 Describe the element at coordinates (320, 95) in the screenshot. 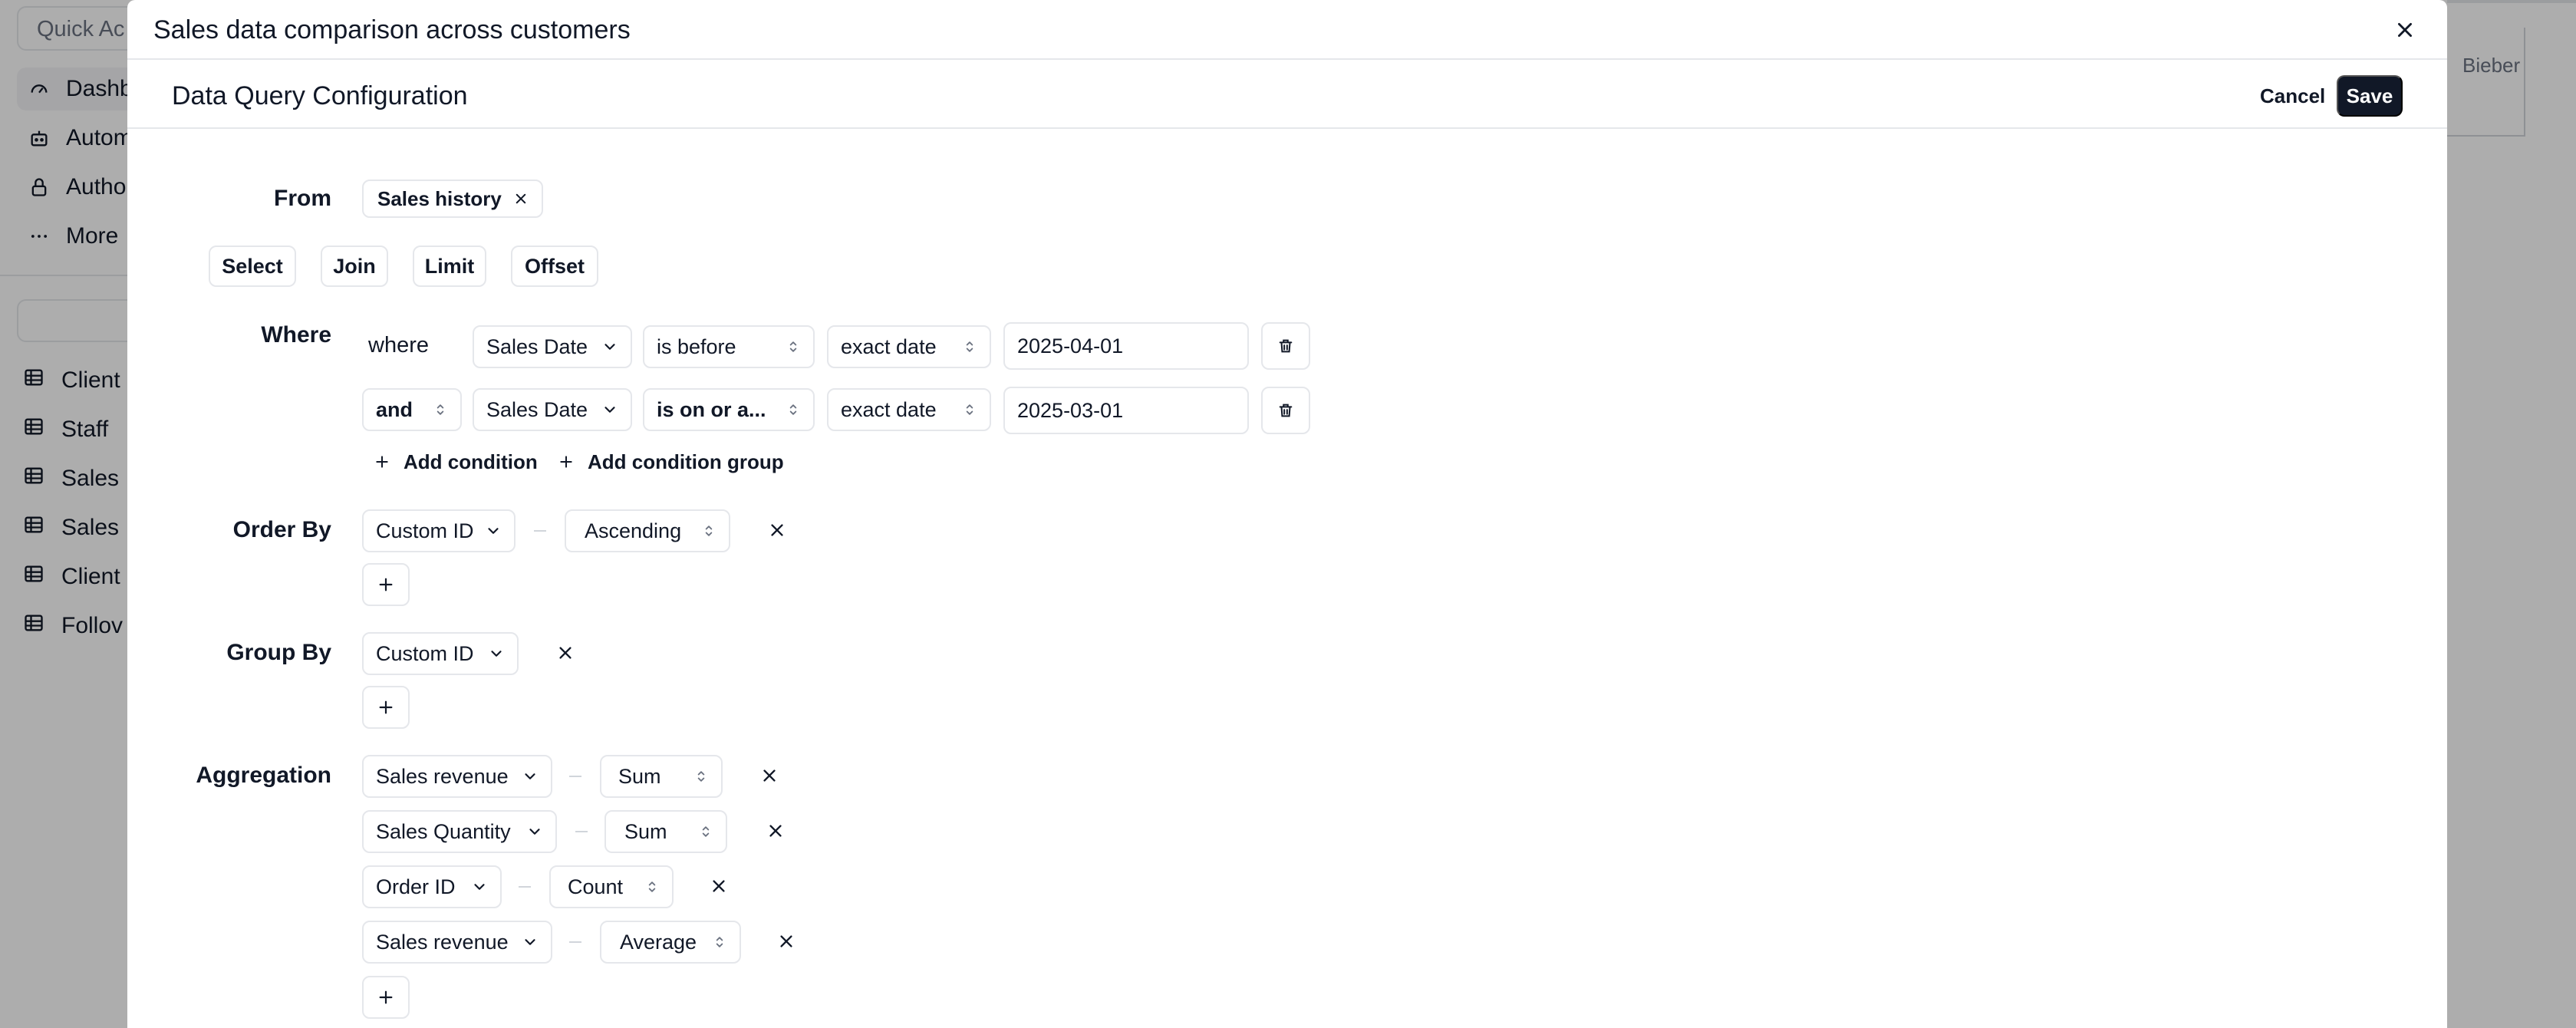

I see `section-title: Data Query Configuration` at that location.